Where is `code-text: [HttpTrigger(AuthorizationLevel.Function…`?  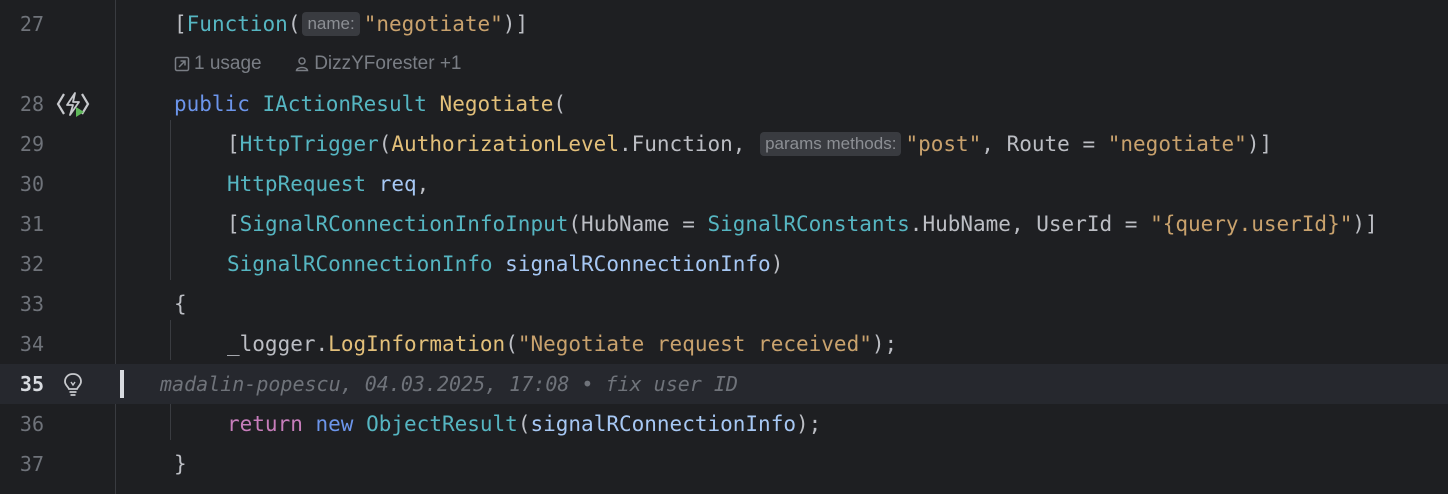 code-text: [HttpTrigger(AuthorizationLevel.Function… is located at coordinates (750, 144).